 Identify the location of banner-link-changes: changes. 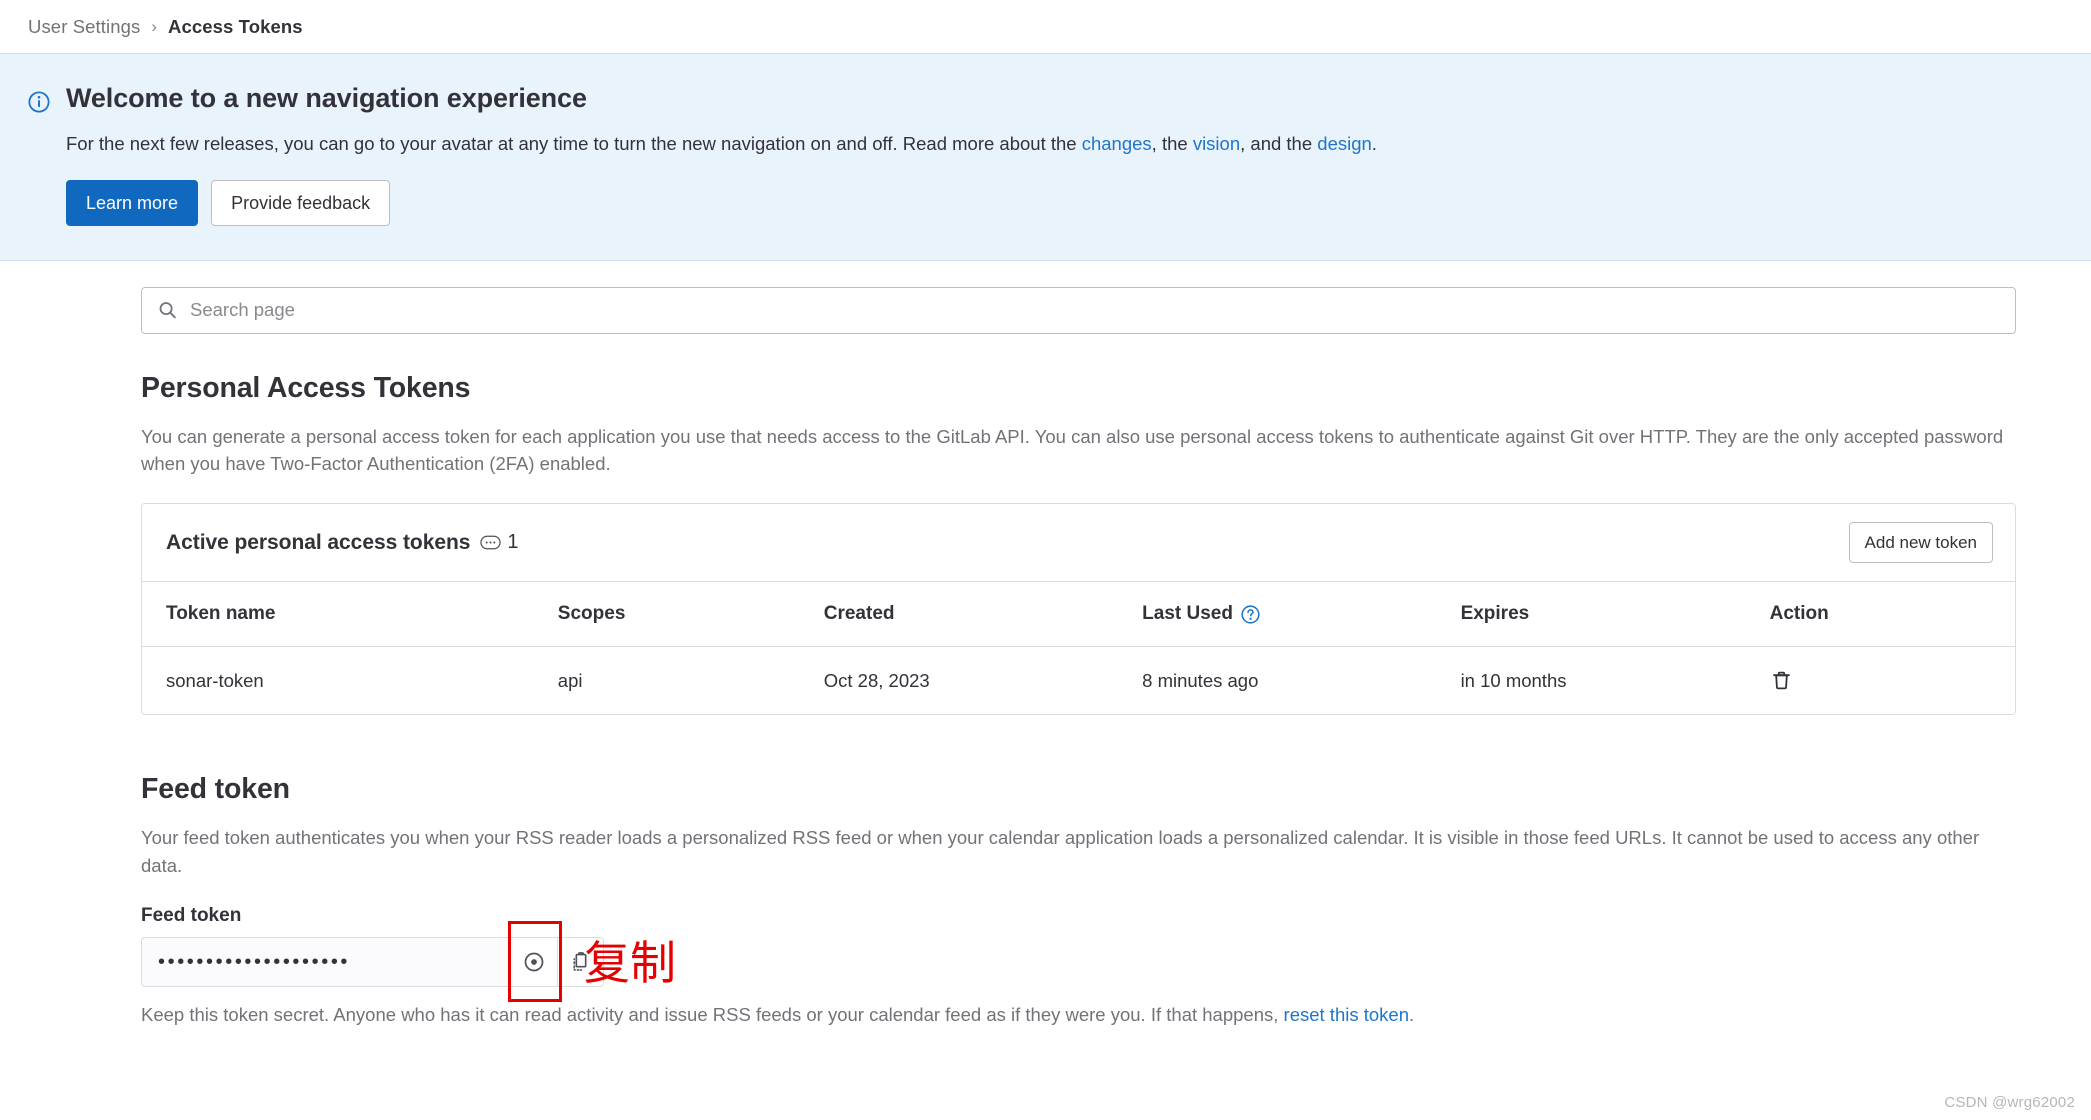
(1117, 143).